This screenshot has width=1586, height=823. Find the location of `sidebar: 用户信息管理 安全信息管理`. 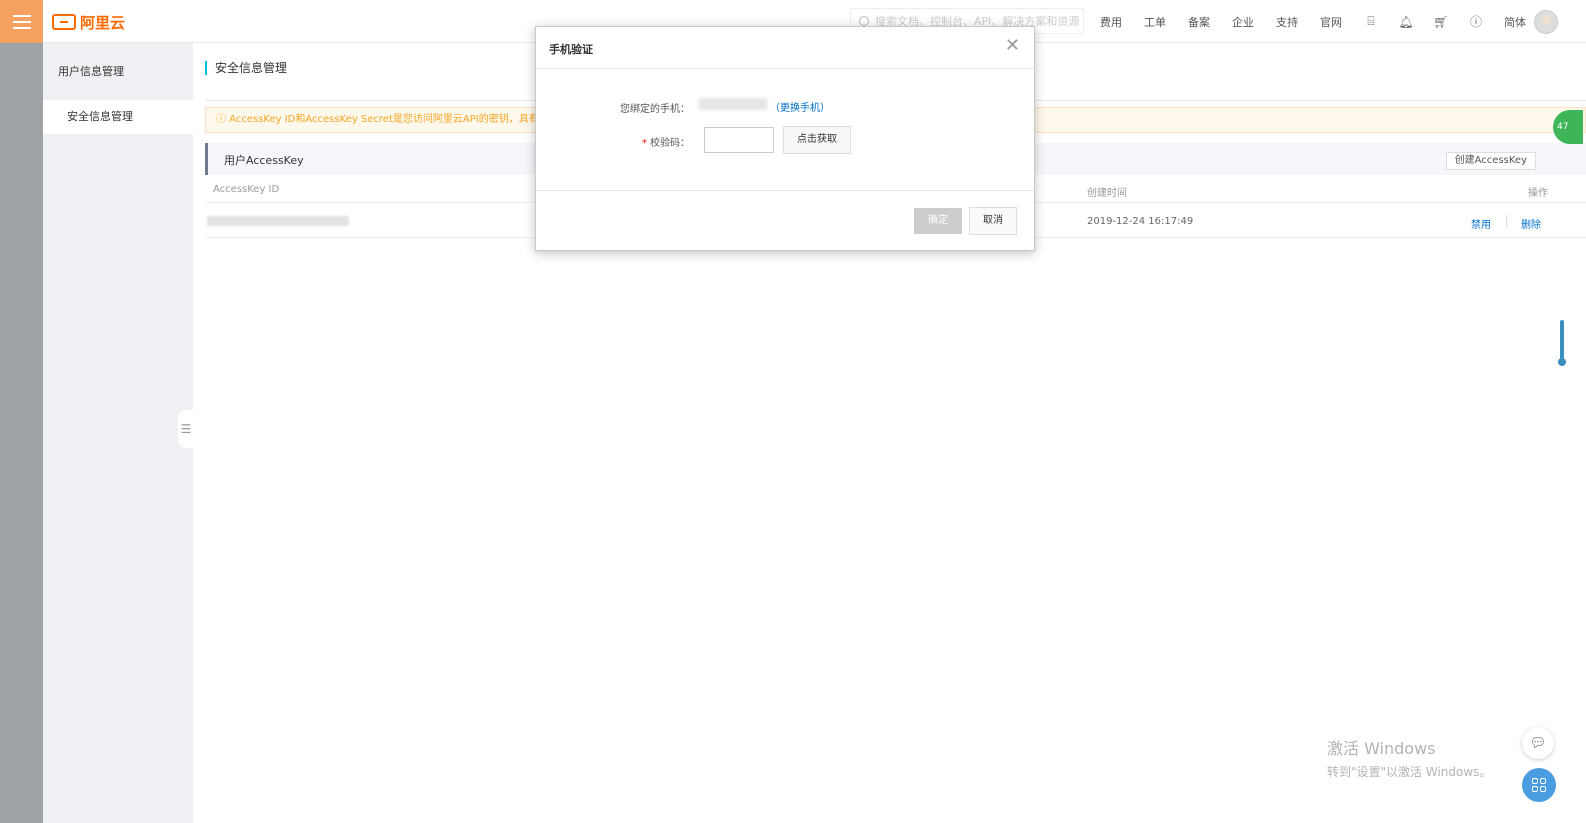

sidebar: 用户信息管理 安全信息管理 is located at coordinates (118, 433).